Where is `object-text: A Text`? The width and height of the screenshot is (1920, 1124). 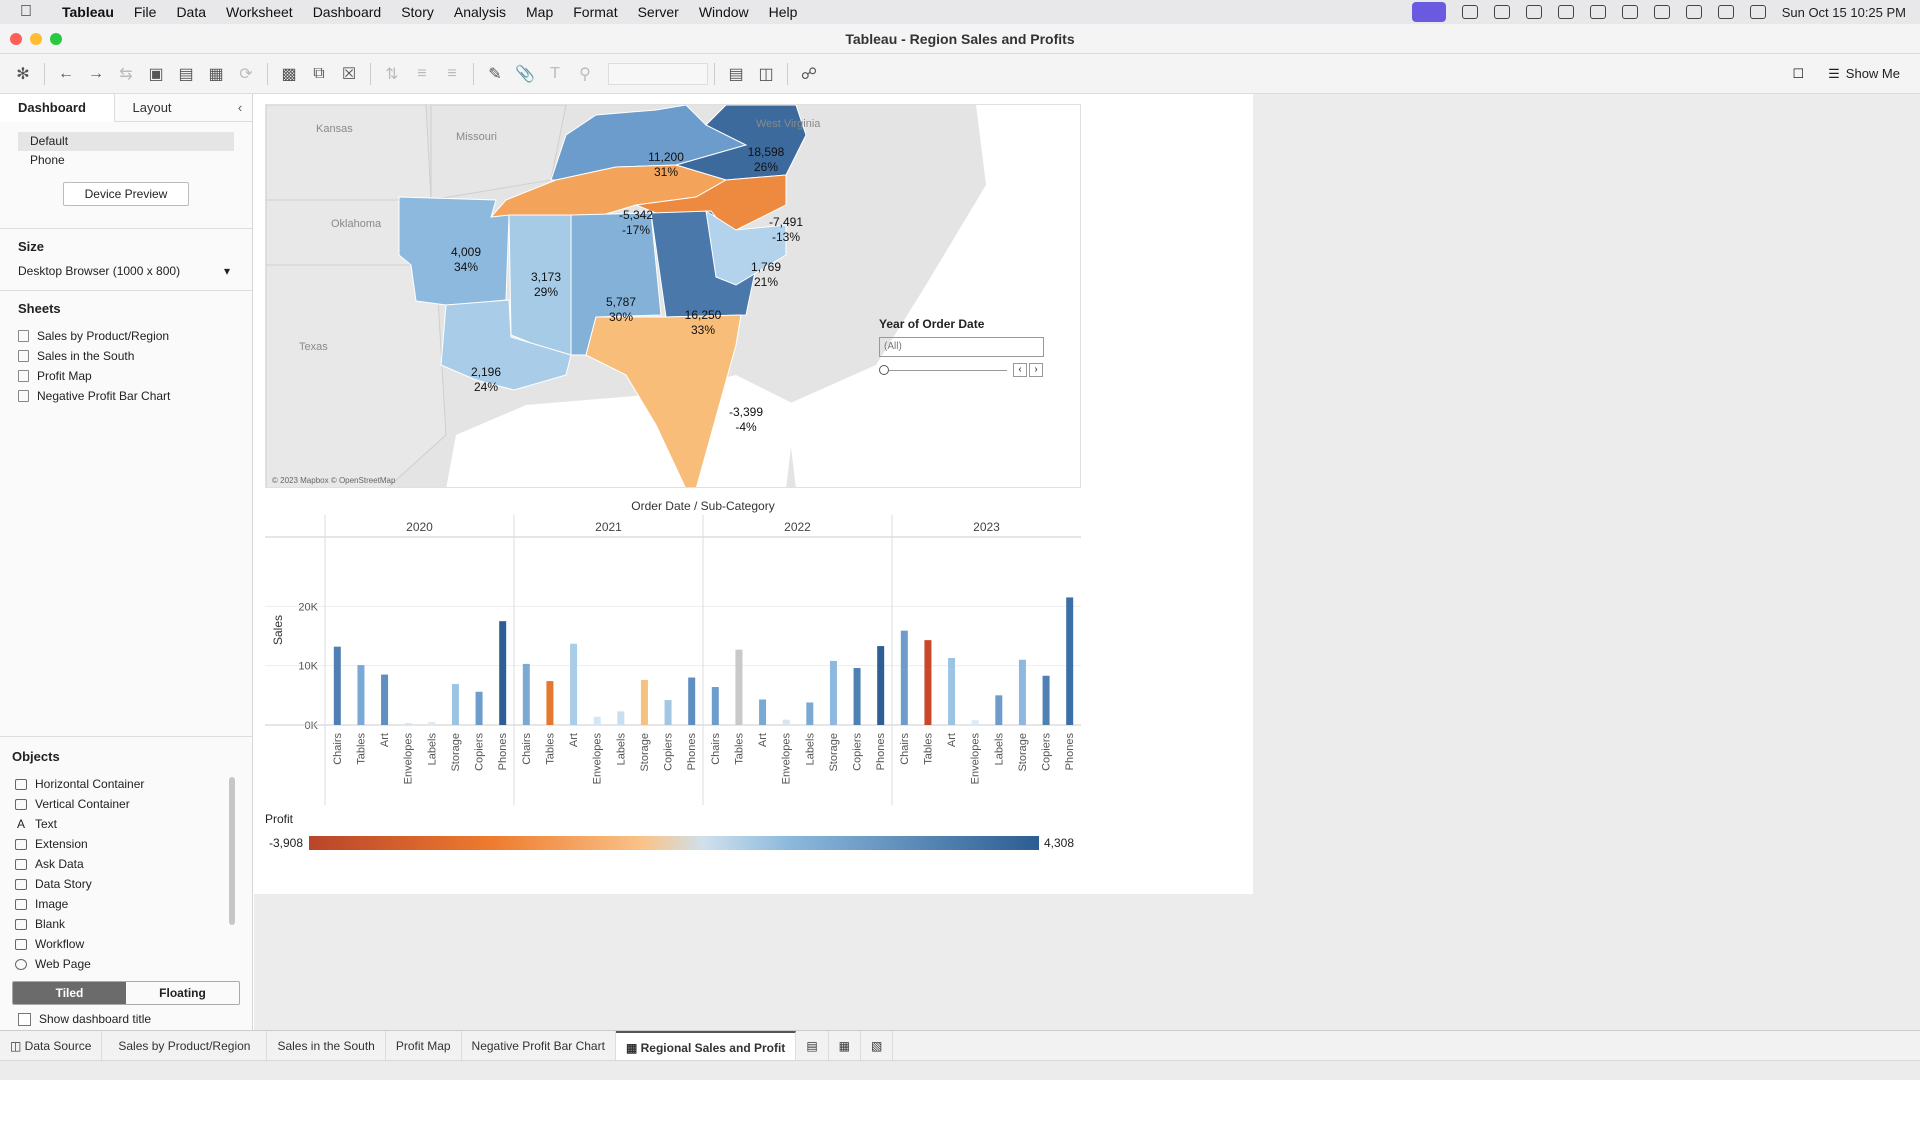
object-text: A Text is located at coordinates (132, 824).